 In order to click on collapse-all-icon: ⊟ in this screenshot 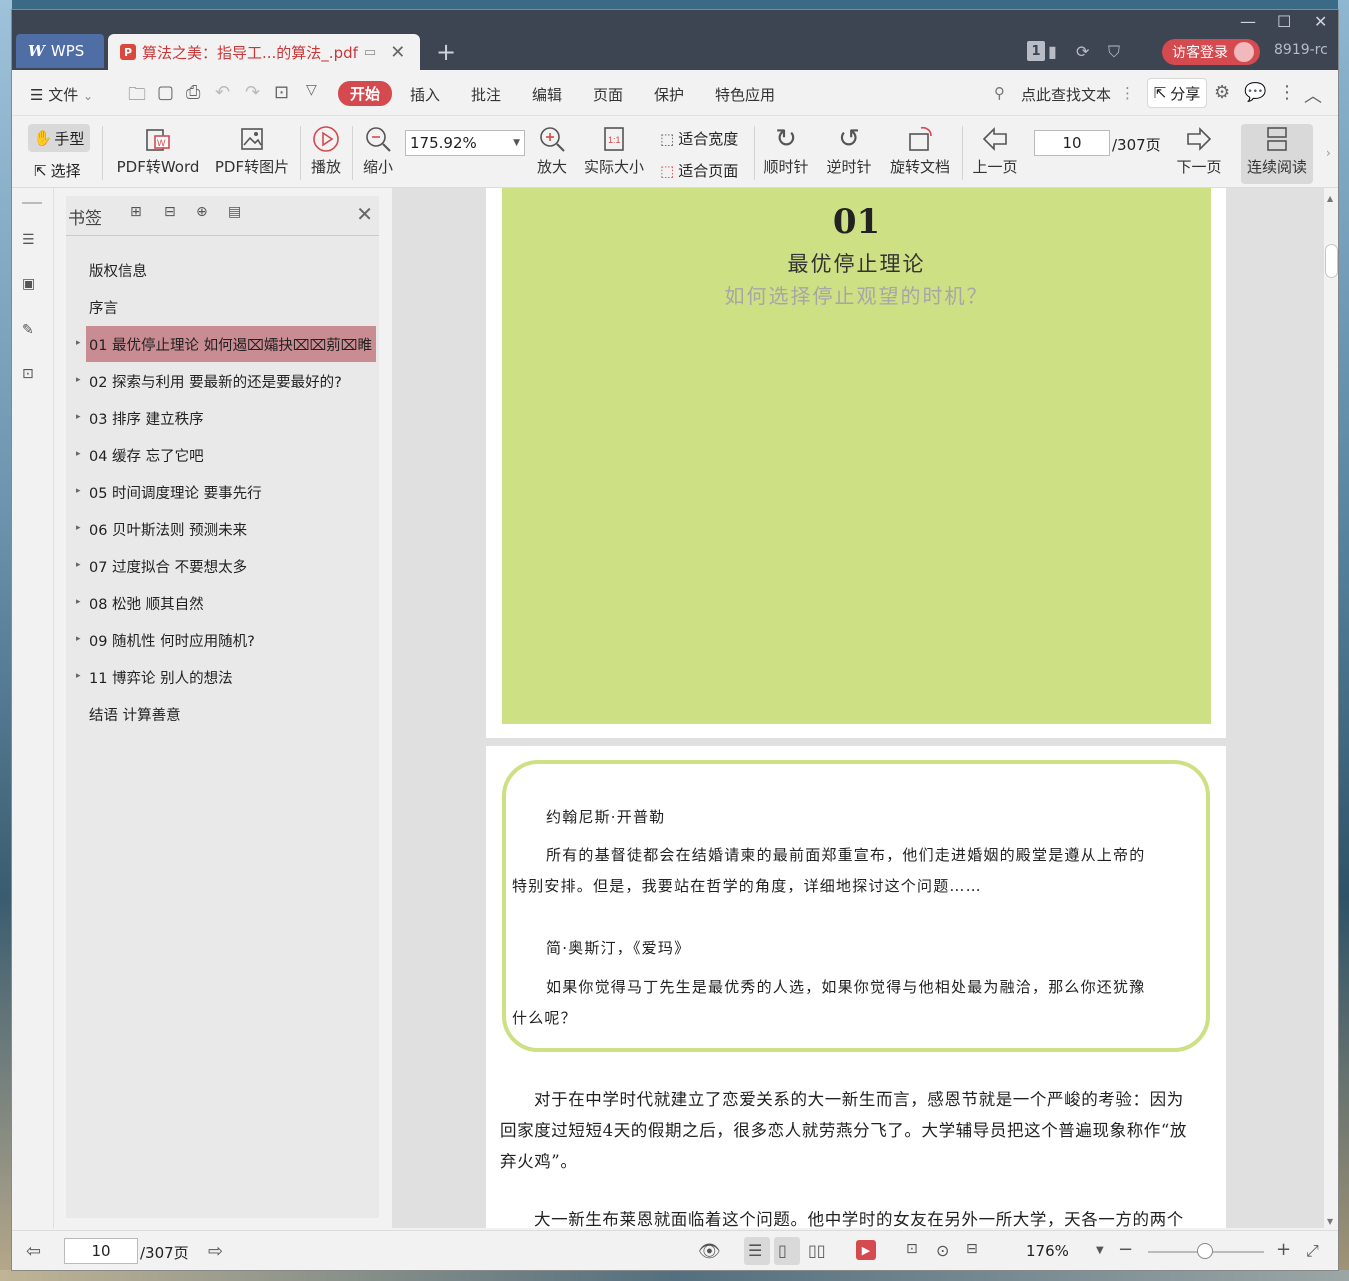, I will do `click(174, 214)`.